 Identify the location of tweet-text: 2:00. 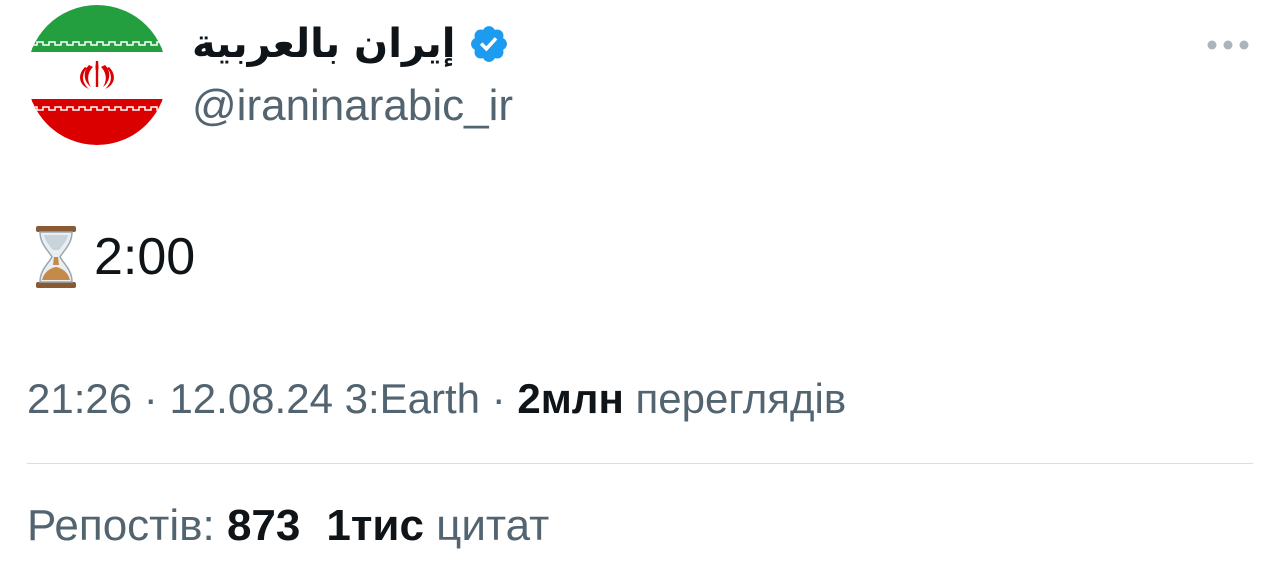
(112, 257).